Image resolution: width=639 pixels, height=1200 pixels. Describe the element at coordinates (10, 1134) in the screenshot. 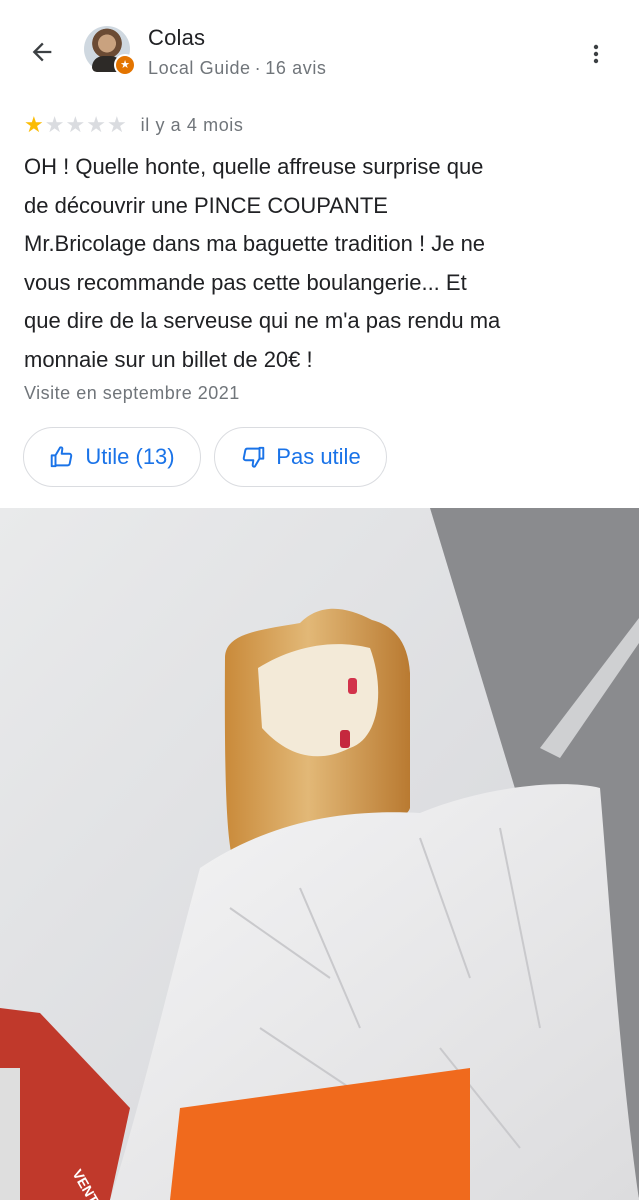

I see `red-bag-fold` at that location.